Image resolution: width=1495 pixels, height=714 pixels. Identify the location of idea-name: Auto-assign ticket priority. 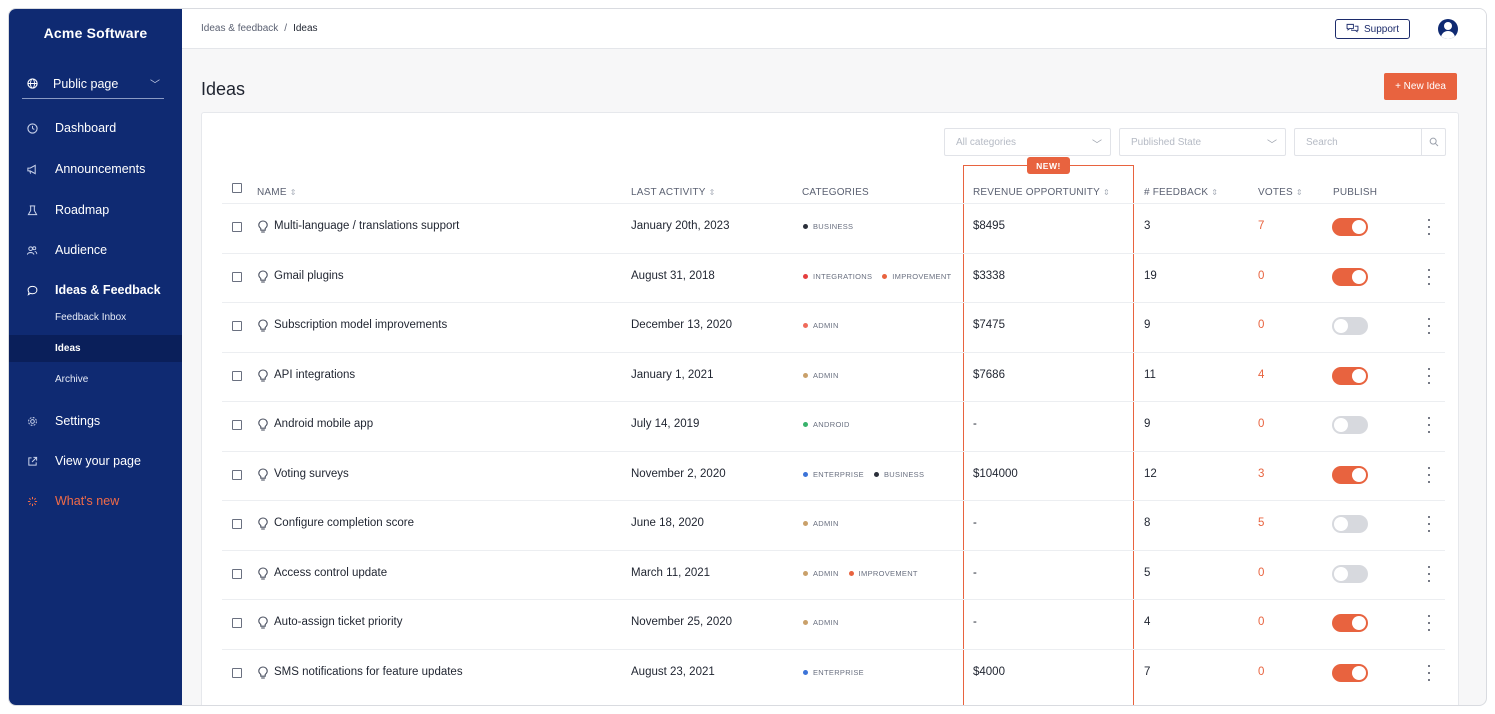
(338, 622).